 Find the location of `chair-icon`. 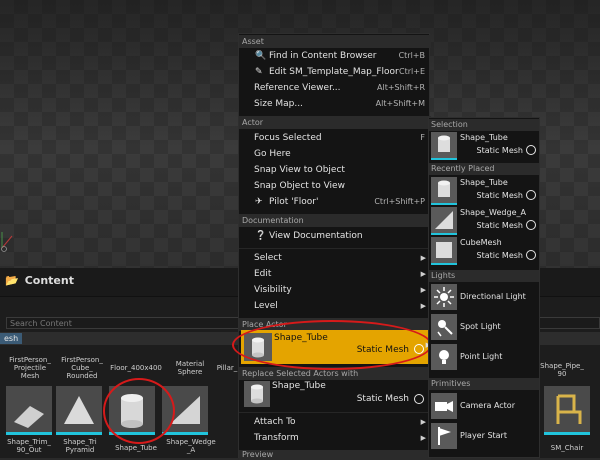

chair-icon is located at coordinates (569, 409).